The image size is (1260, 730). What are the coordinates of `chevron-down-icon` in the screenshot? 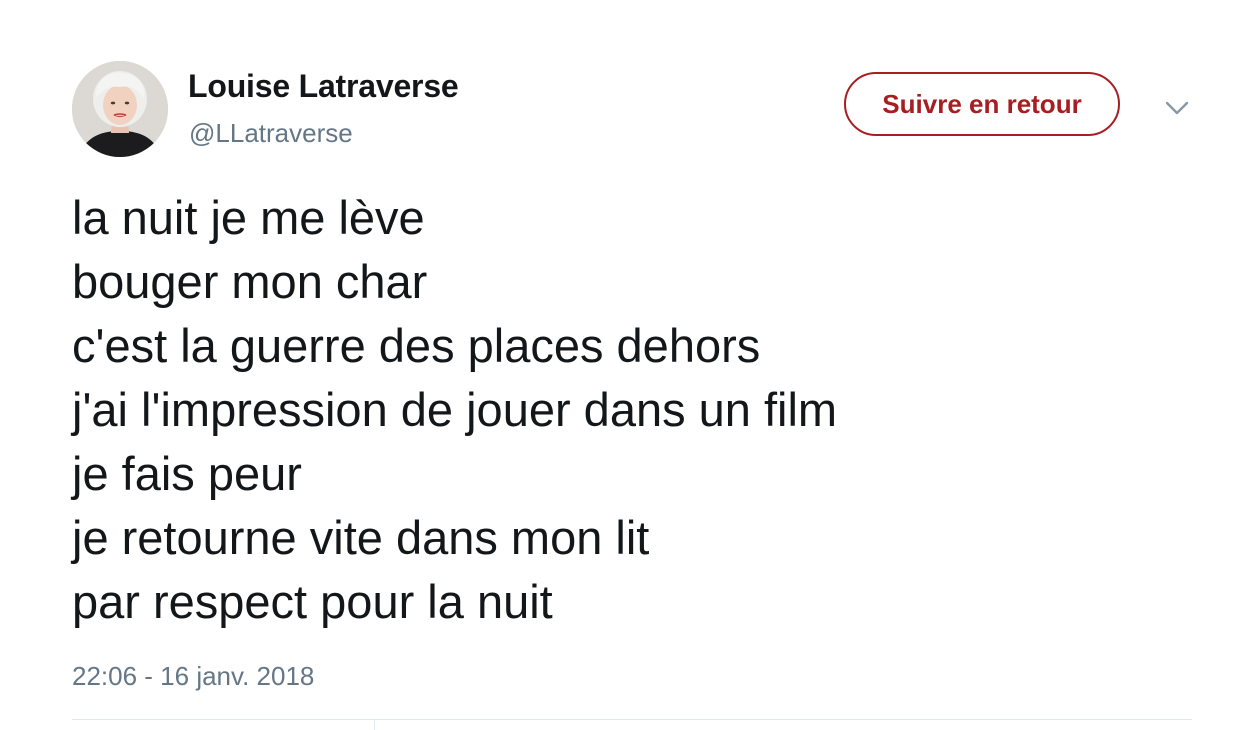 It's located at (1177, 108).